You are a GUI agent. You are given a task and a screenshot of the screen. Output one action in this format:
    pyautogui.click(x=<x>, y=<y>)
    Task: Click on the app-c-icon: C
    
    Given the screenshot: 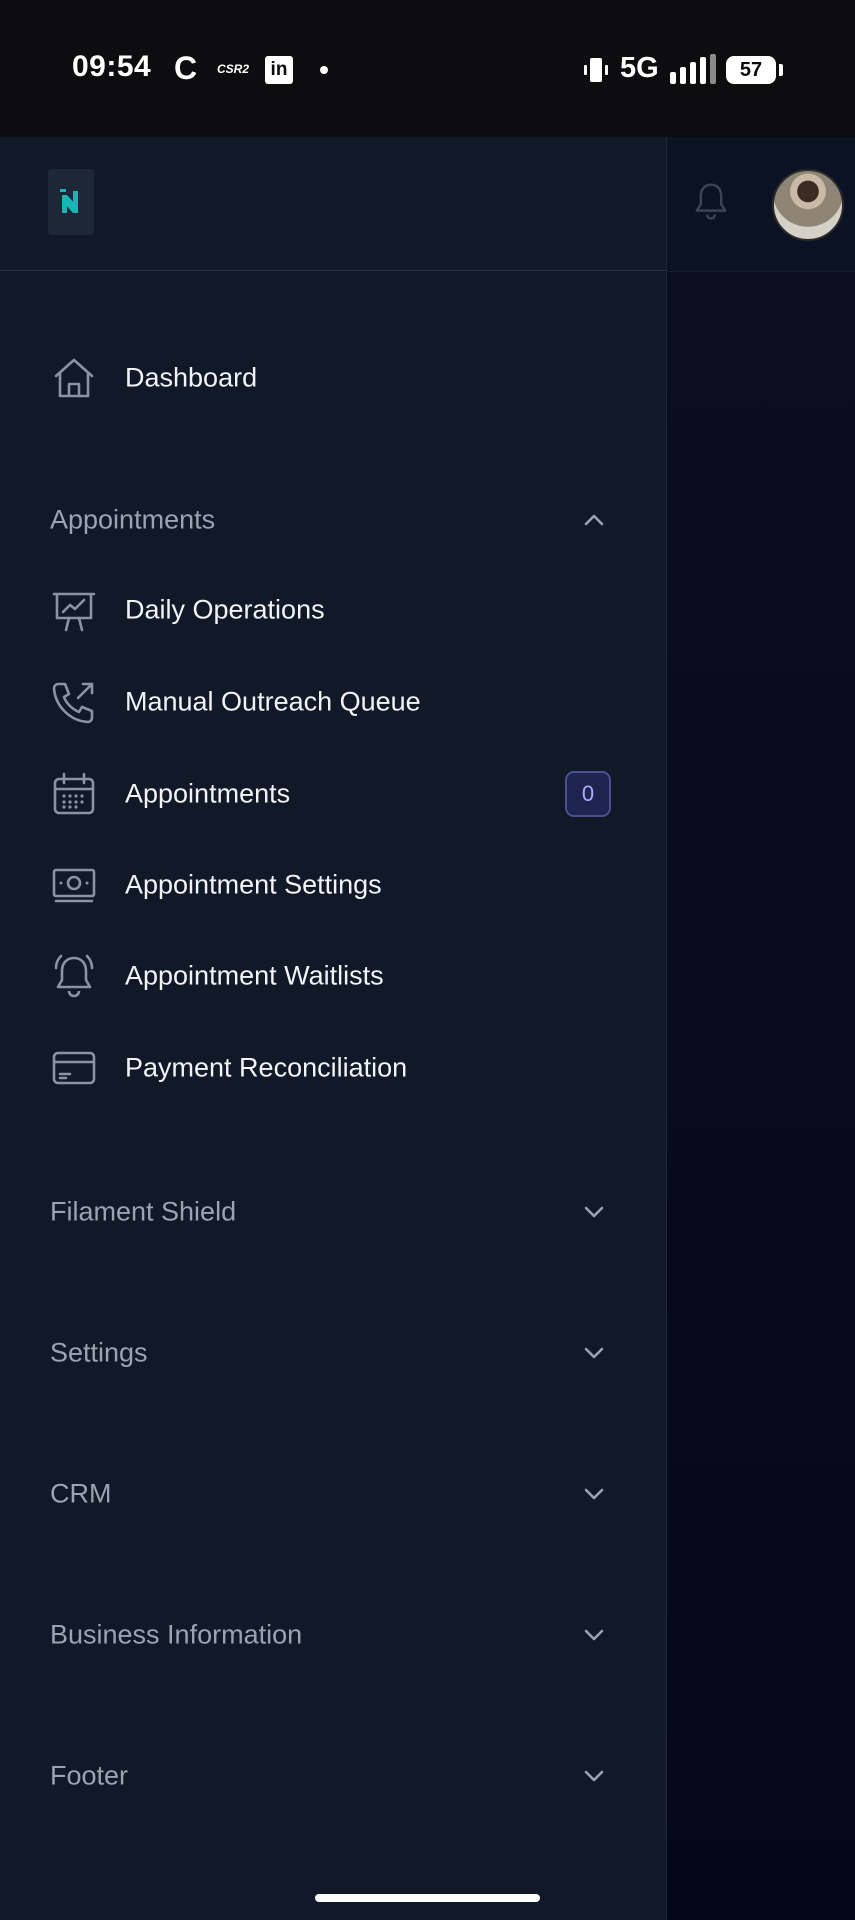 What is the action you would take?
    pyautogui.click(x=186, y=68)
    